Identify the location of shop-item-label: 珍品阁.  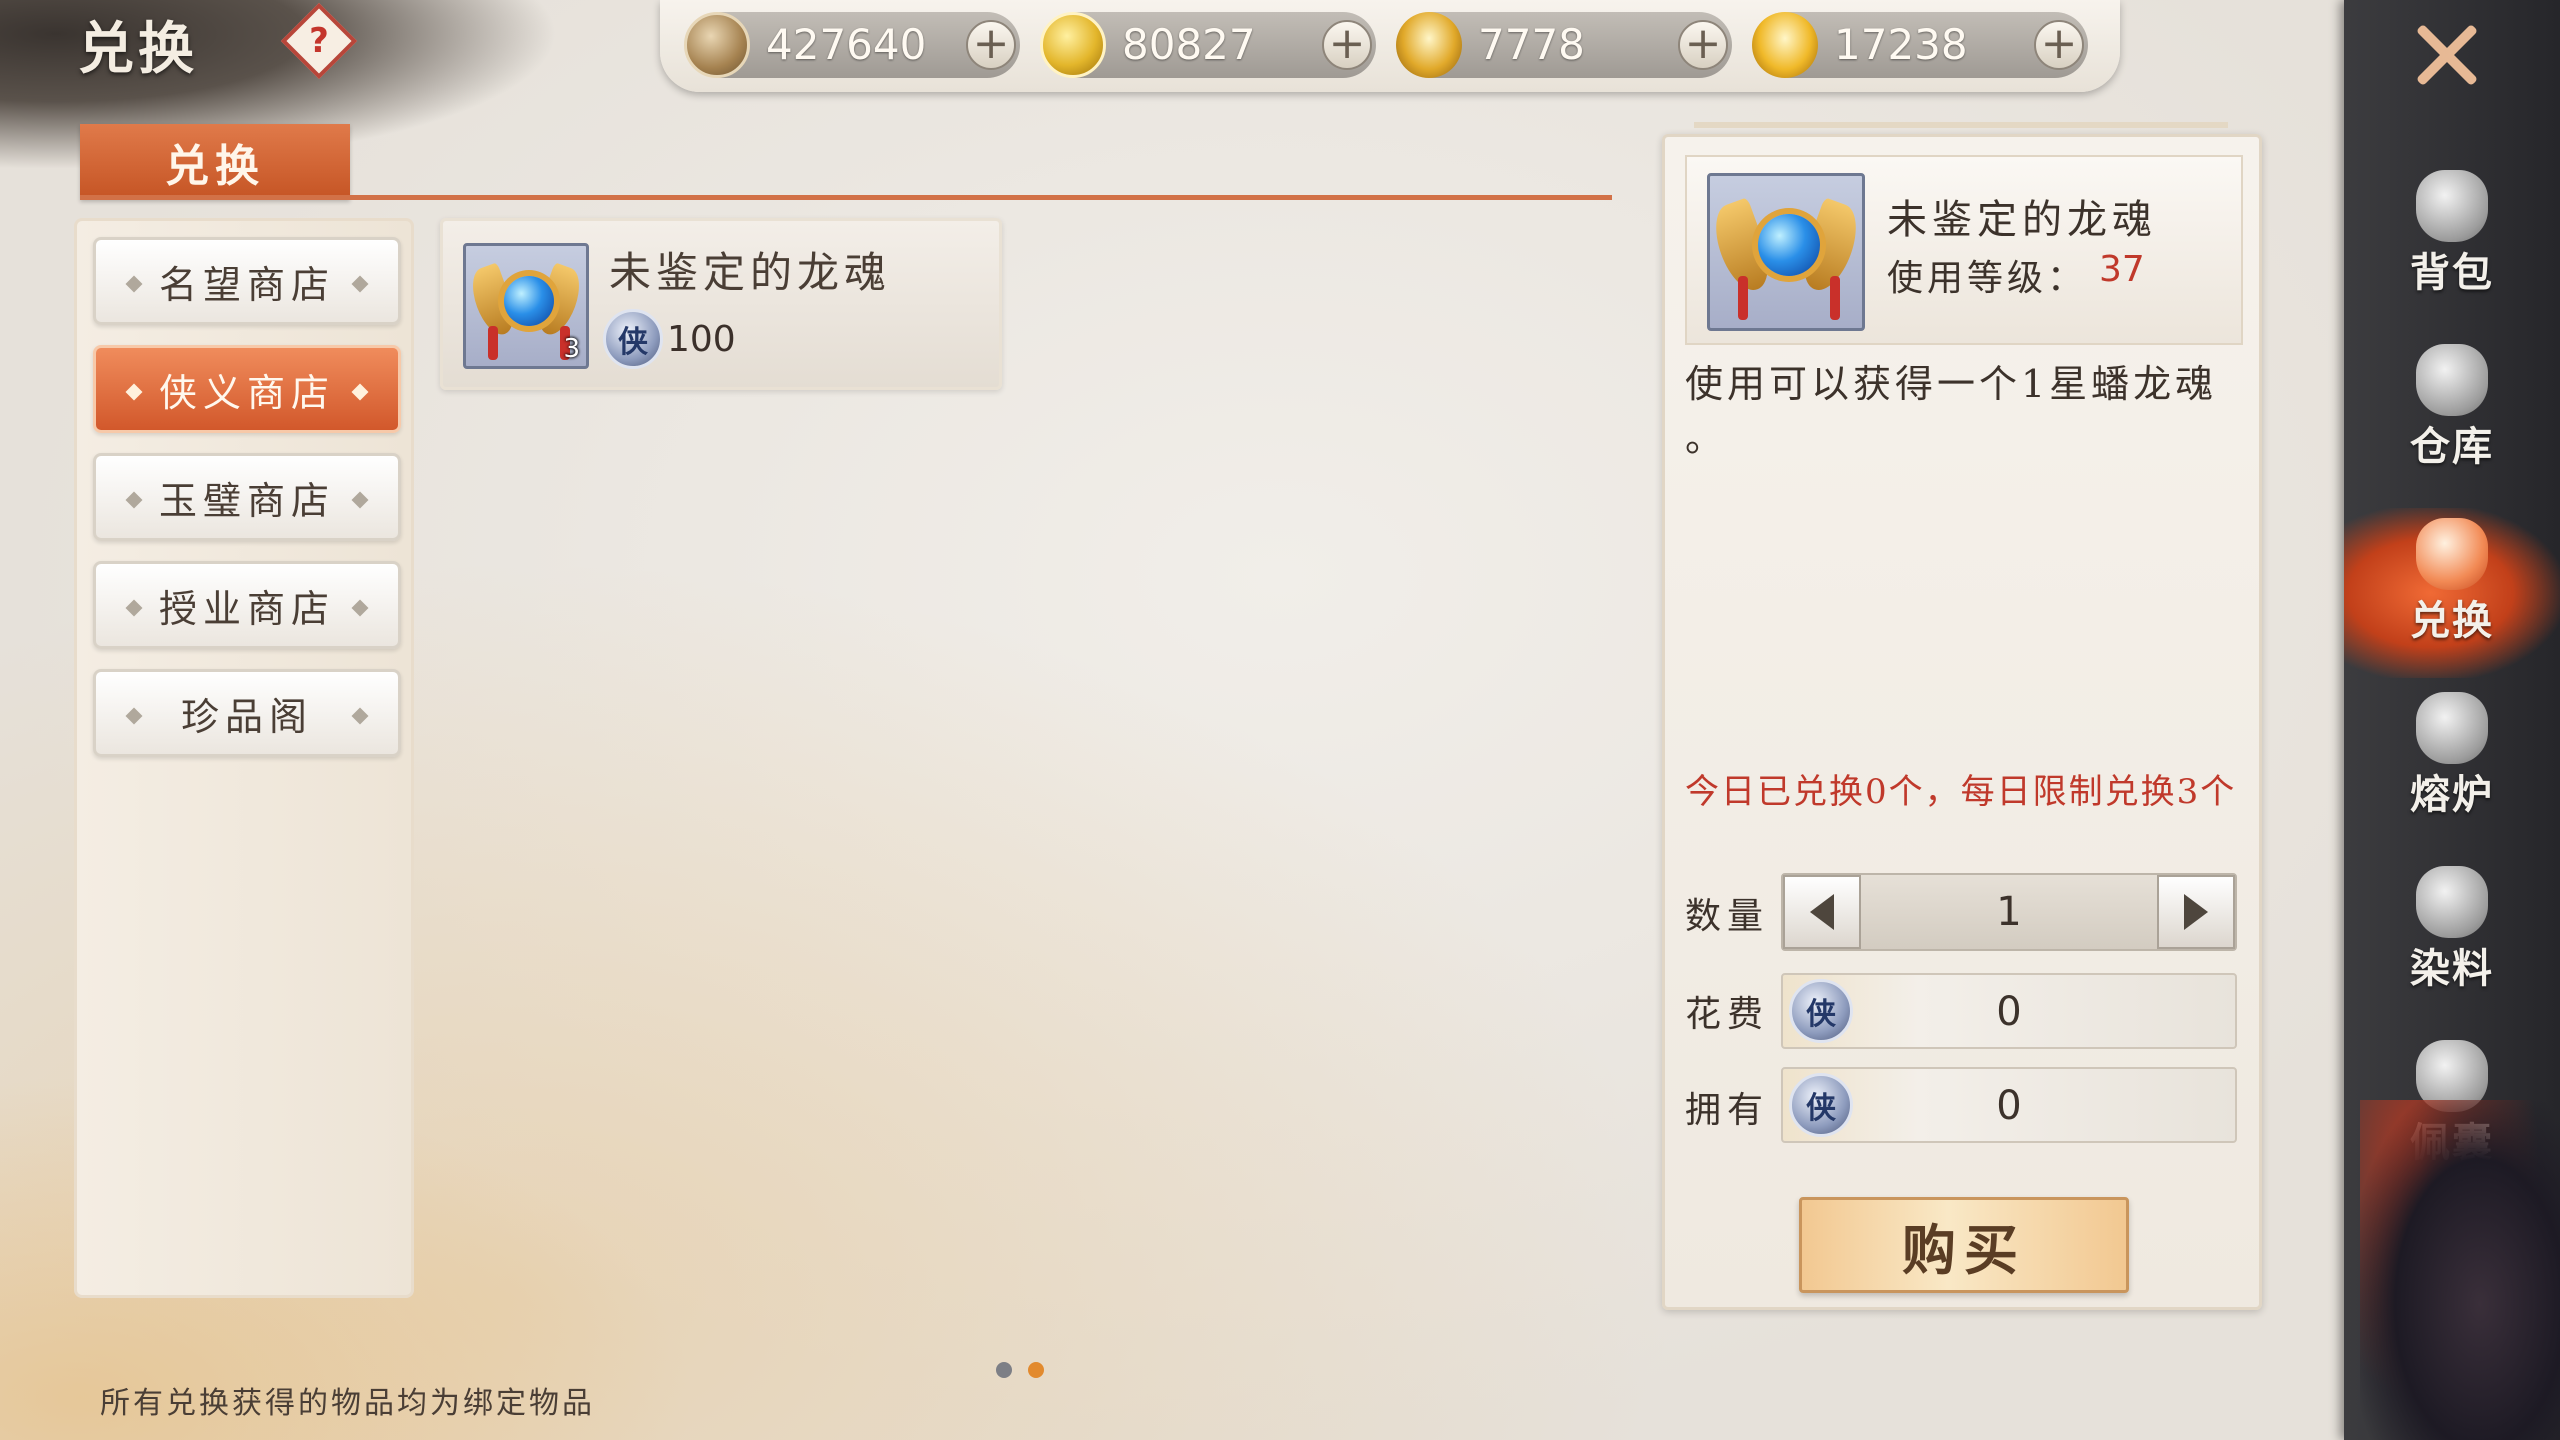
(246, 716).